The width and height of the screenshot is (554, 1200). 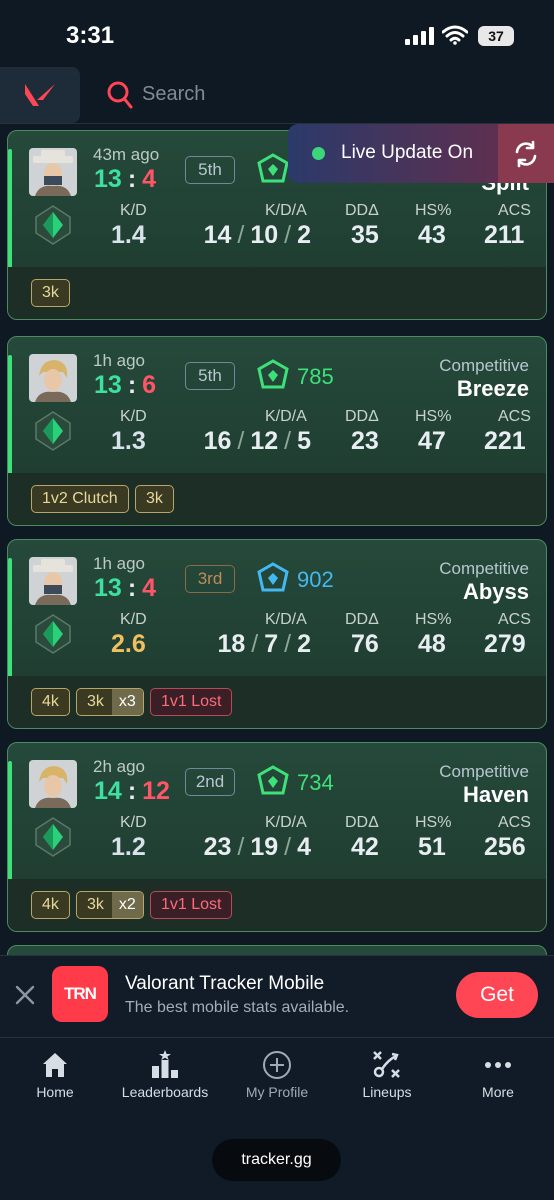 What do you see at coordinates (497, 995) in the screenshot?
I see `get-app-button: Get` at bounding box center [497, 995].